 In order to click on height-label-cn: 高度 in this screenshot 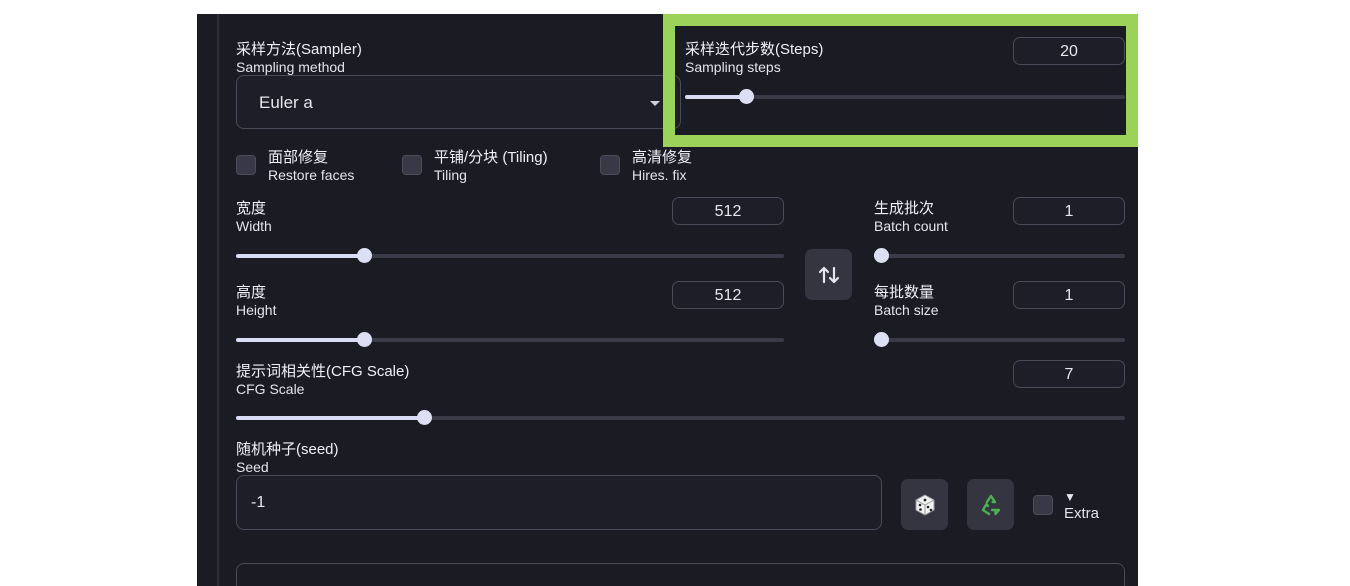, I will do `click(251, 292)`.